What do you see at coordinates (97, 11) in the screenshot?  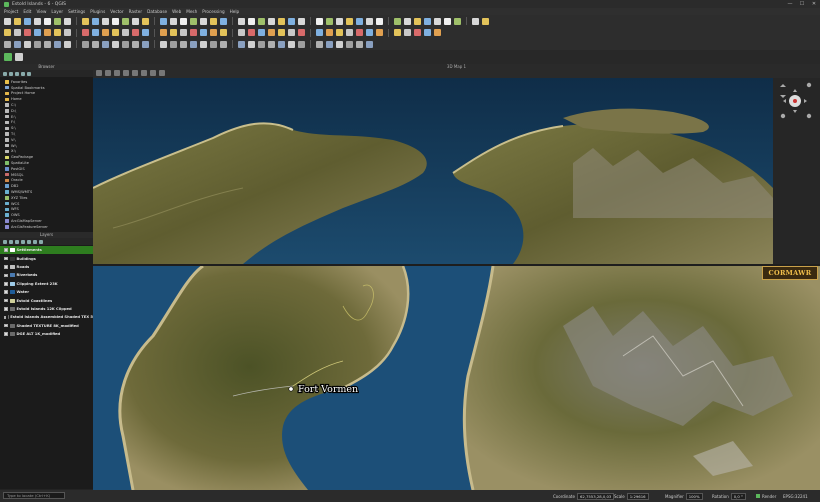 I see `menu-plugins: Plugins` at bounding box center [97, 11].